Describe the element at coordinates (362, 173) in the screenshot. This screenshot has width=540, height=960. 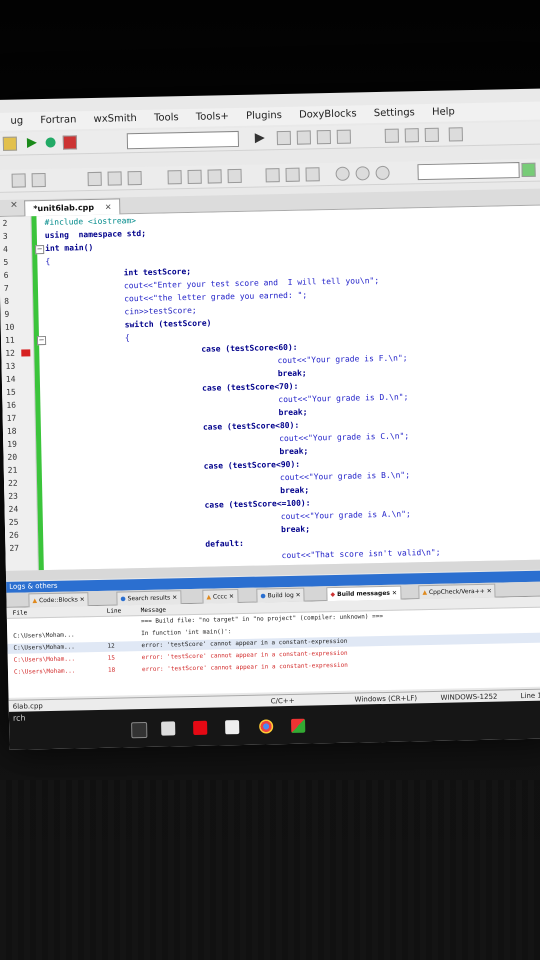
I see `zoom-out-icon` at that location.